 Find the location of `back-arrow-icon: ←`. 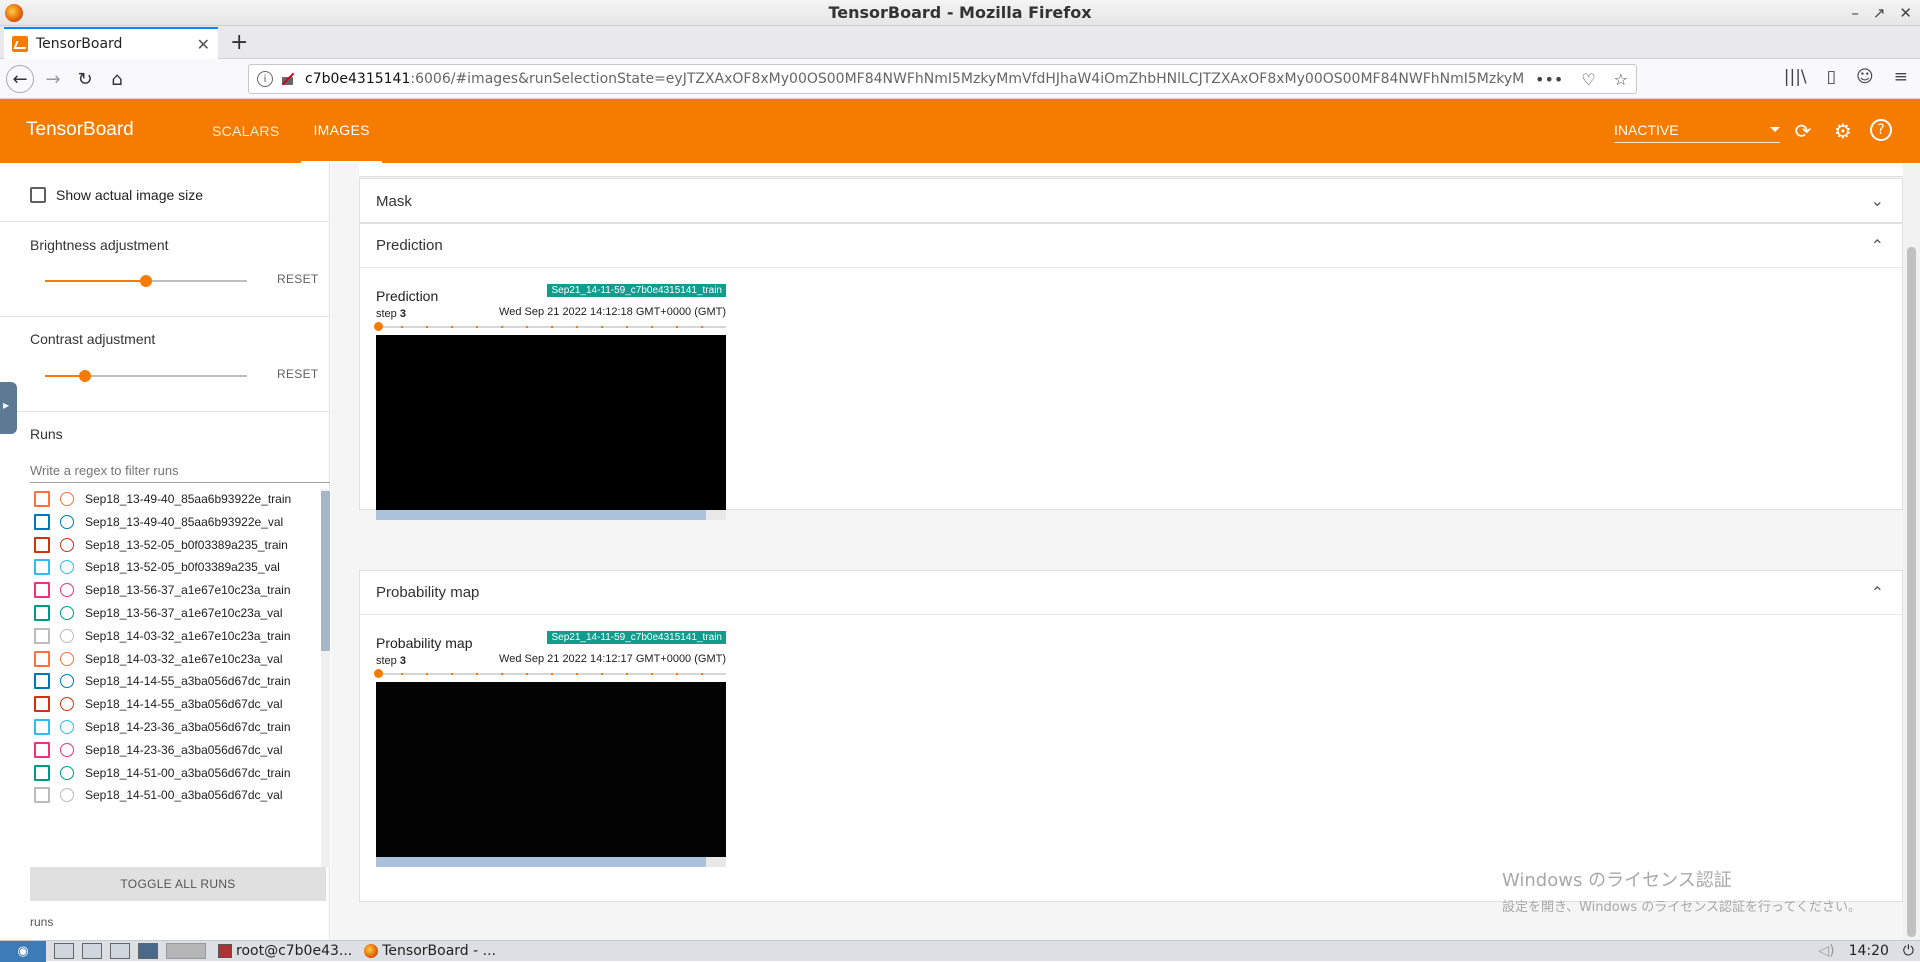

back-arrow-icon: ← is located at coordinates (20, 79).